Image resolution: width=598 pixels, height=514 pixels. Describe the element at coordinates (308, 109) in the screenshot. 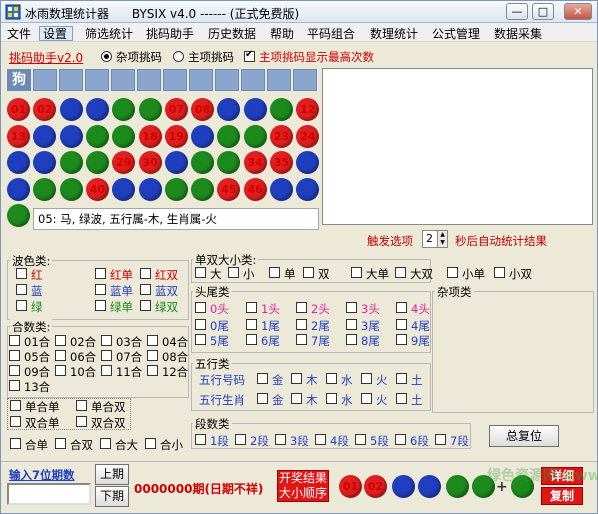

I see `number-ball: 12` at that location.